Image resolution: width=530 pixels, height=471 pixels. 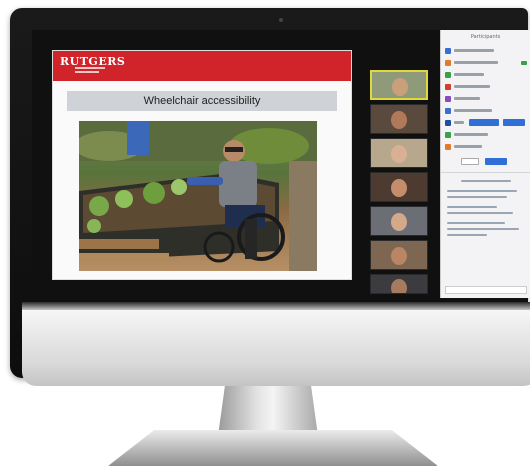 I want to click on admit-button, so click(x=484, y=122).